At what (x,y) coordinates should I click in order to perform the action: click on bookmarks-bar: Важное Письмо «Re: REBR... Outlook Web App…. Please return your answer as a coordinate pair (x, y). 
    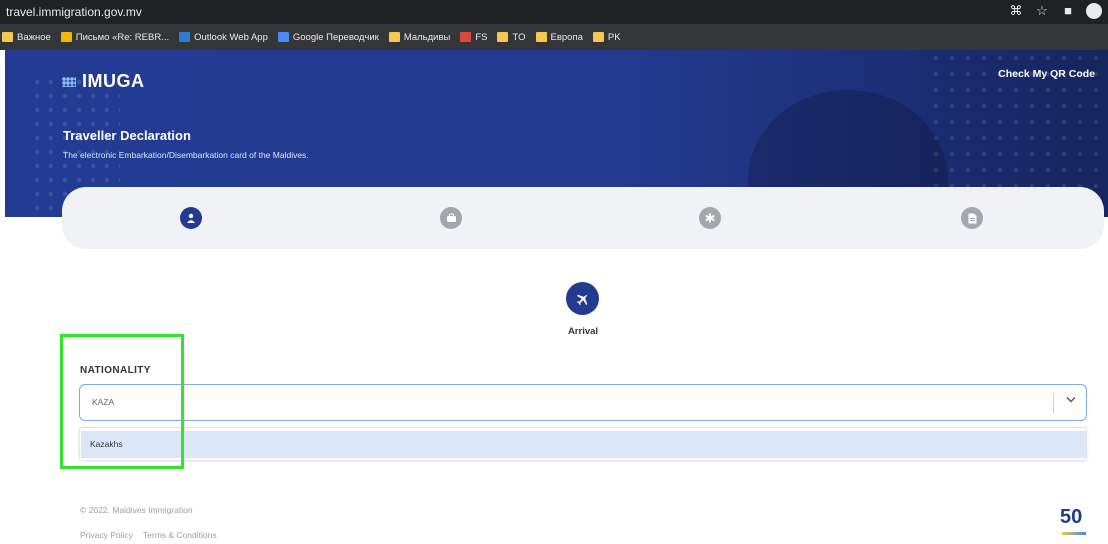
    Looking at the image, I should click on (554, 37).